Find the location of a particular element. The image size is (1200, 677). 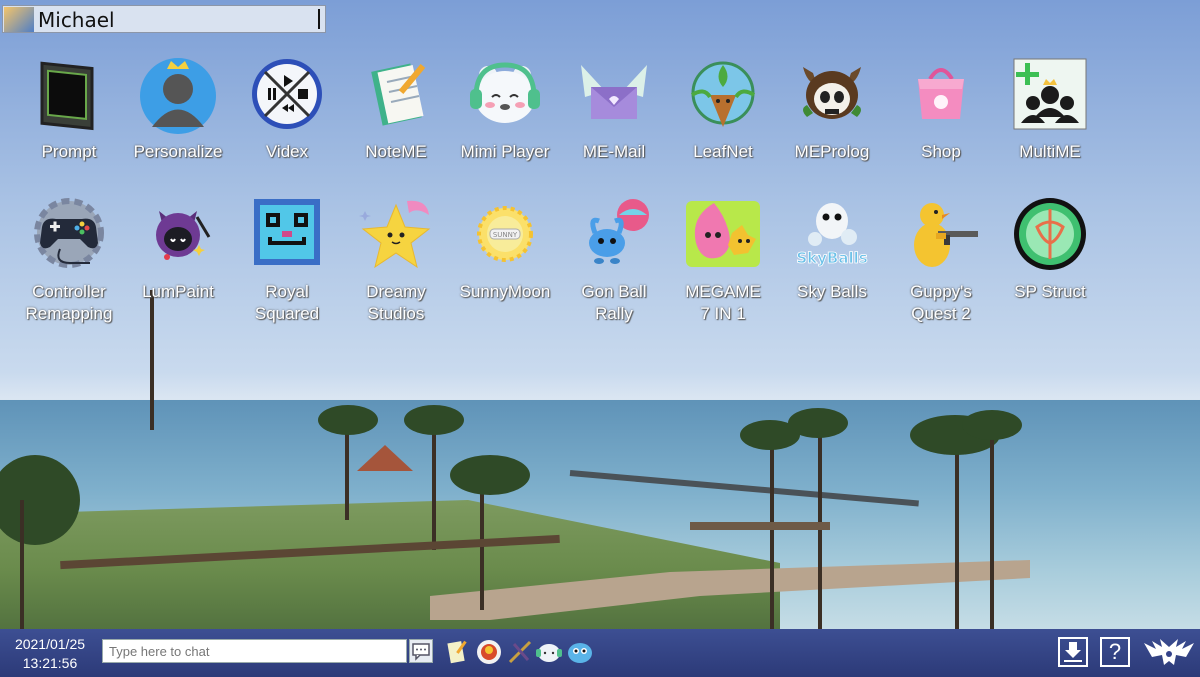

app-label: Videx is located at coordinates (287, 151).